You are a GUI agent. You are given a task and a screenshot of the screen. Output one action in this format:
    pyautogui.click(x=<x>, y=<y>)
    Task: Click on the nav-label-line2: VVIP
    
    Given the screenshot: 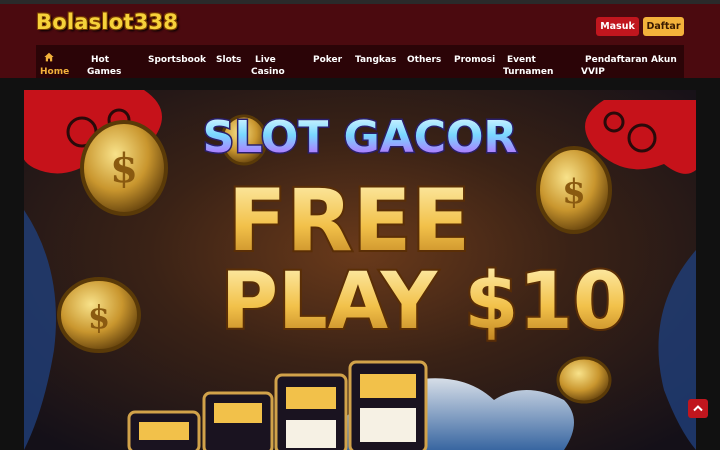 What is the action you would take?
    pyautogui.click(x=593, y=72)
    